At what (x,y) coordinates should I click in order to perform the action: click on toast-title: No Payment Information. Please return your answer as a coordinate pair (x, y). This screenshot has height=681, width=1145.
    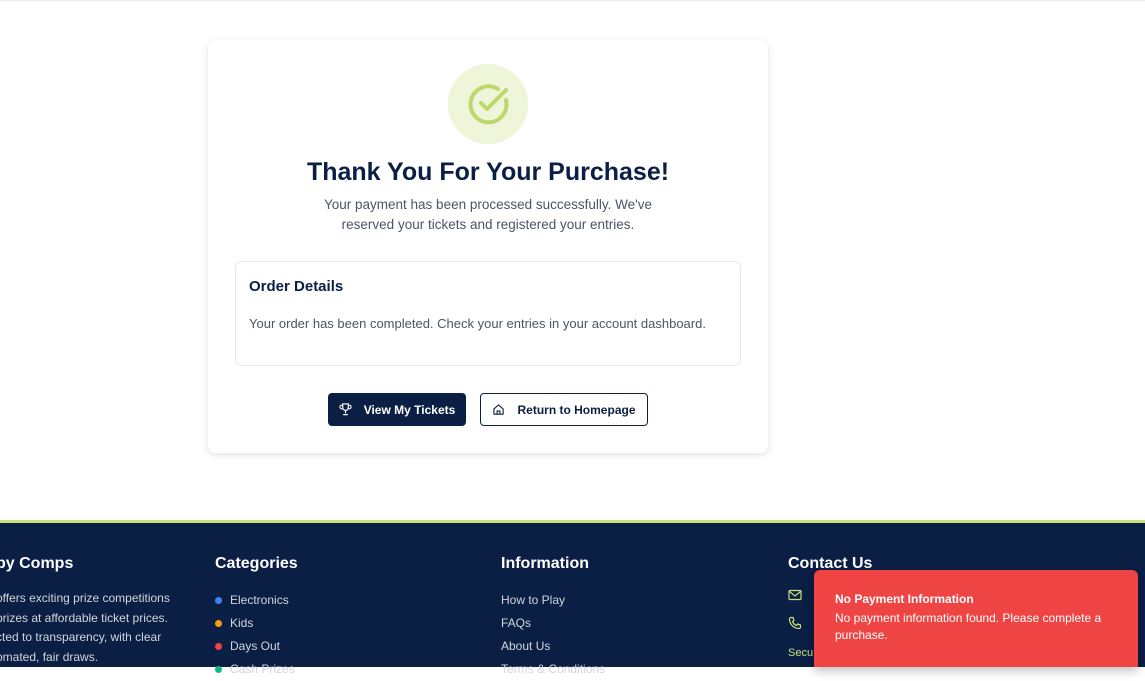
    Looking at the image, I should click on (904, 599).